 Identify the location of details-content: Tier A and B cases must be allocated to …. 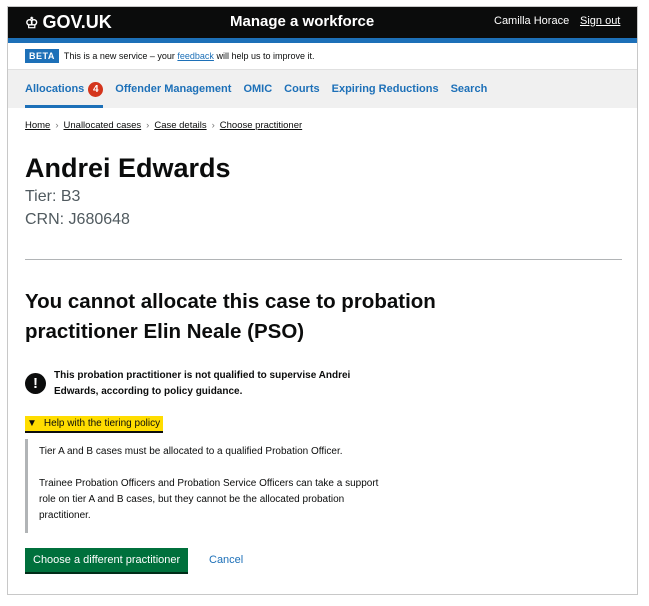
(210, 486).